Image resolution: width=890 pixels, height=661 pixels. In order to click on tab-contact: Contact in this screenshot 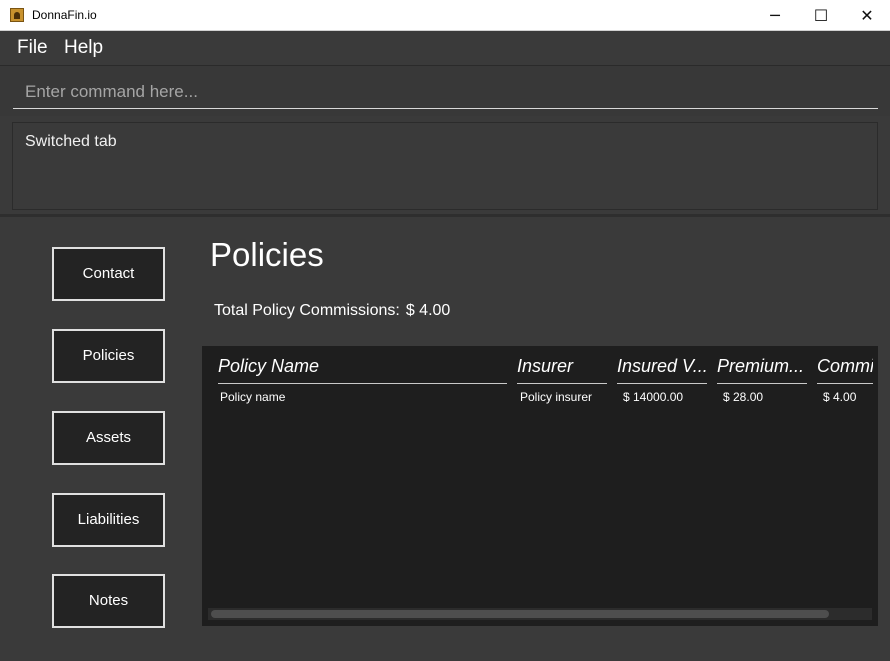, I will do `click(108, 274)`.